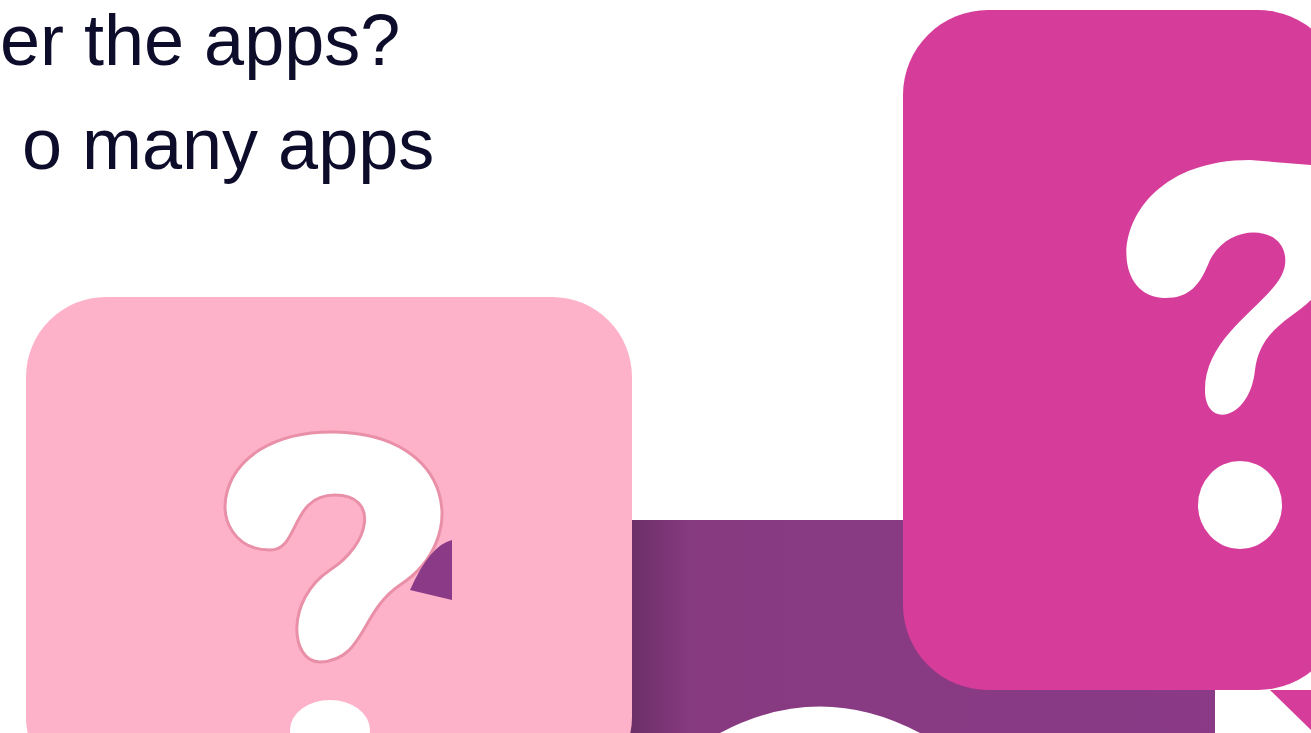 This screenshot has width=1311, height=733. What do you see at coordinates (228, 144) in the screenshot?
I see `heading-line: o many apps` at bounding box center [228, 144].